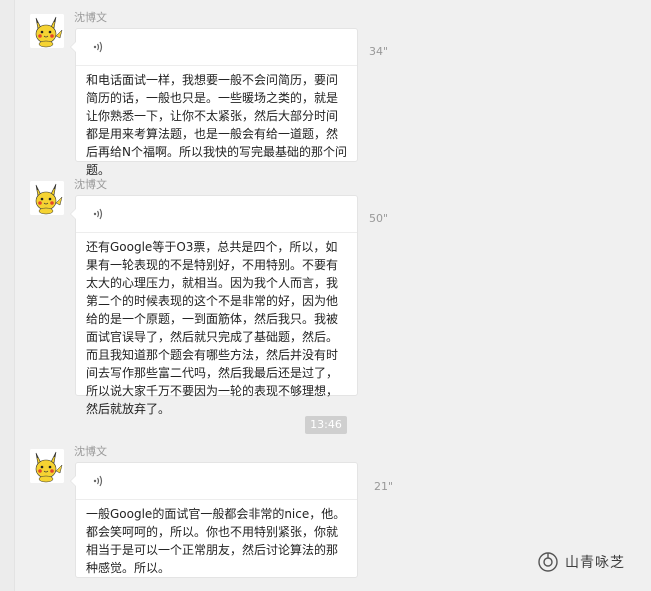 This screenshot has width=651, height=591. I want to click on official-account-watermark: 山青咏芝, so click(581, 562).